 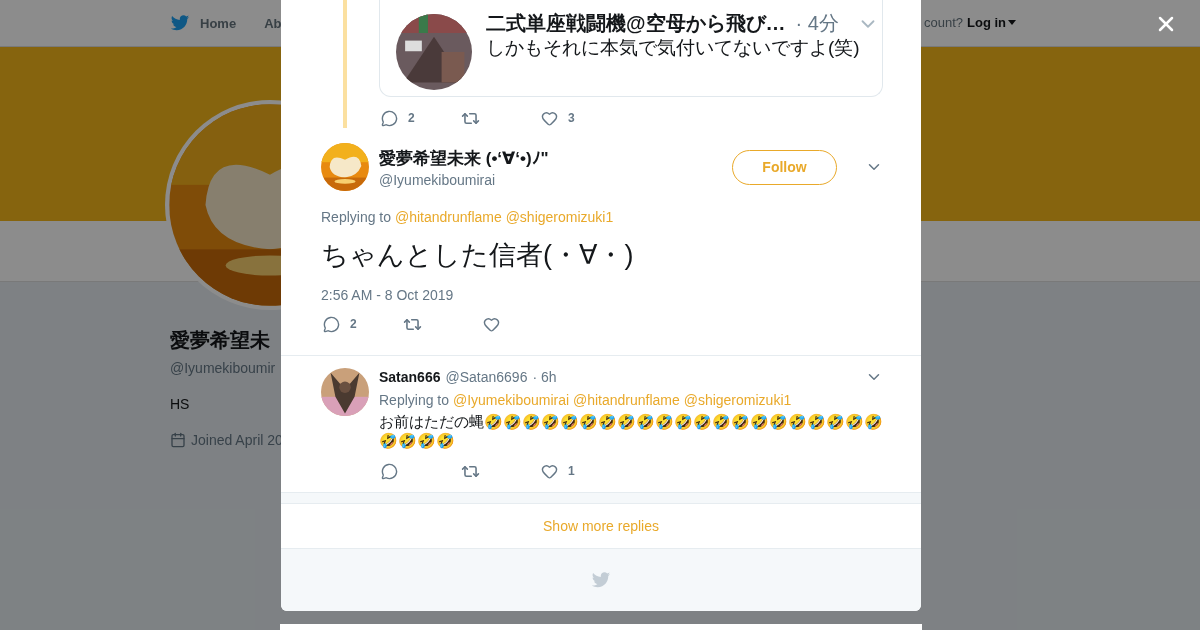 What do you see at coordinates (631, 431) in the screenshot?
I see `reply-text: お前はただの蝿🤣🤣🤣🤣🤣🤣🤣🤣🤣🤣🤣🤣🤣🤣🤣🤣🤣🤣🤣🤣🤣🤣🤣🤣🤣` at bounding box center [631, 431].